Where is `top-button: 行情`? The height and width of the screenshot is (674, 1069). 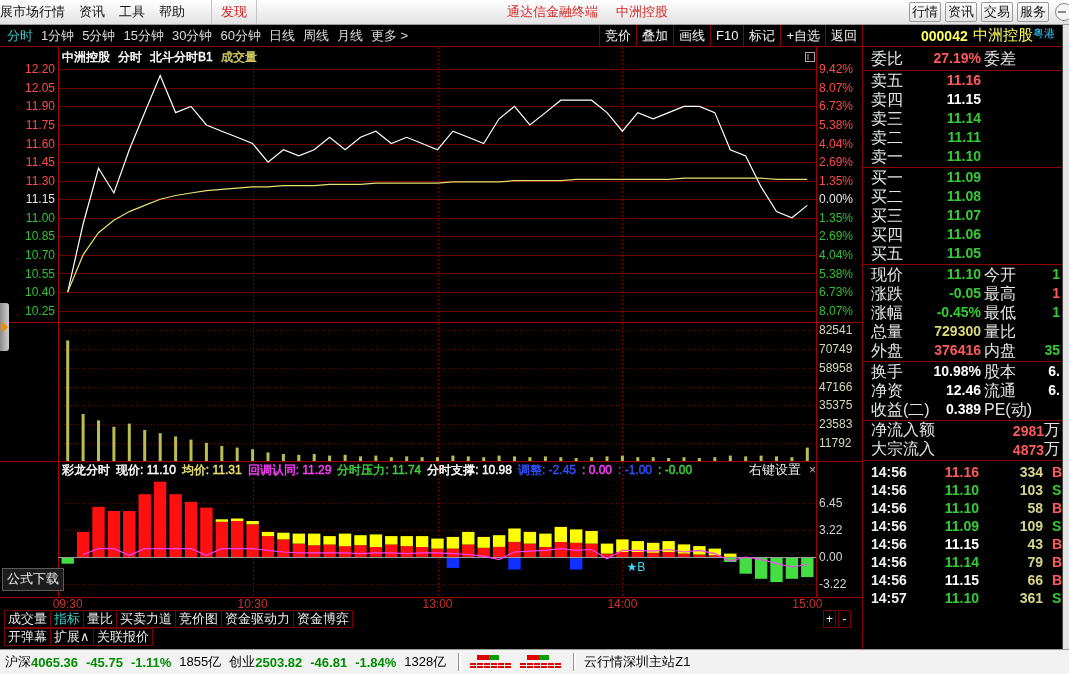
top-button: 行情 is located at coordinates (925, 12).